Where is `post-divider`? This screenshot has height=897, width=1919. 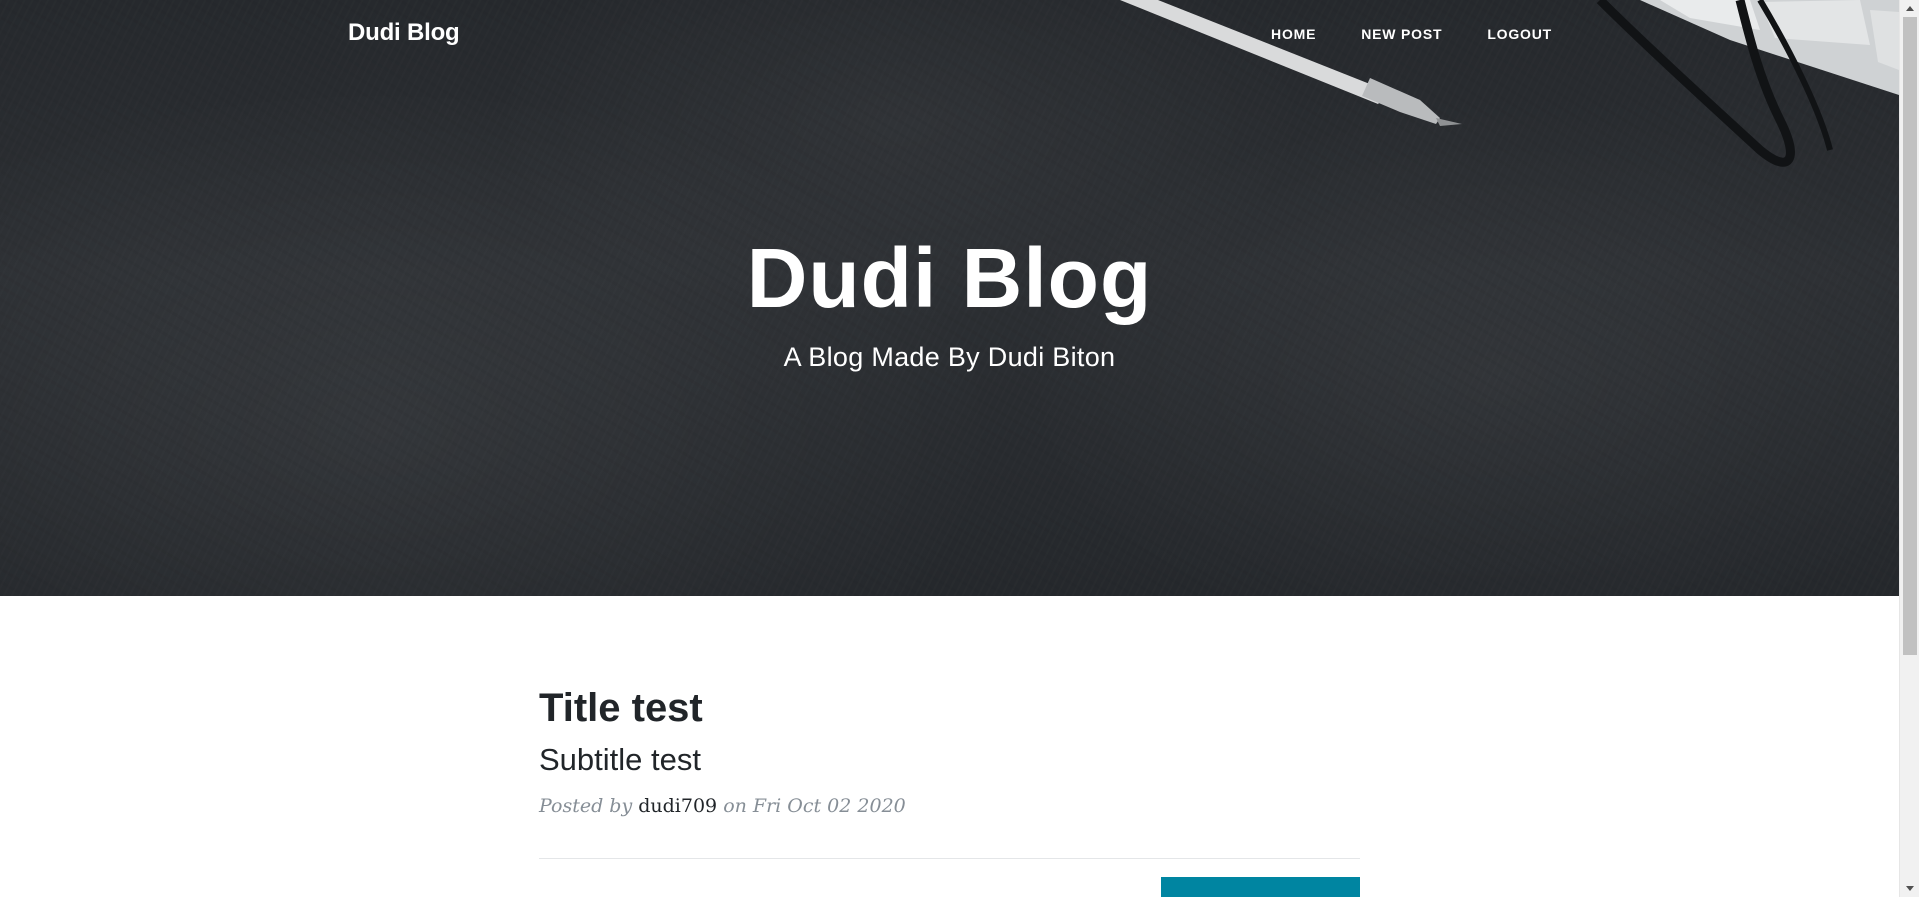
post-divider is located at coordinates (949, 858).